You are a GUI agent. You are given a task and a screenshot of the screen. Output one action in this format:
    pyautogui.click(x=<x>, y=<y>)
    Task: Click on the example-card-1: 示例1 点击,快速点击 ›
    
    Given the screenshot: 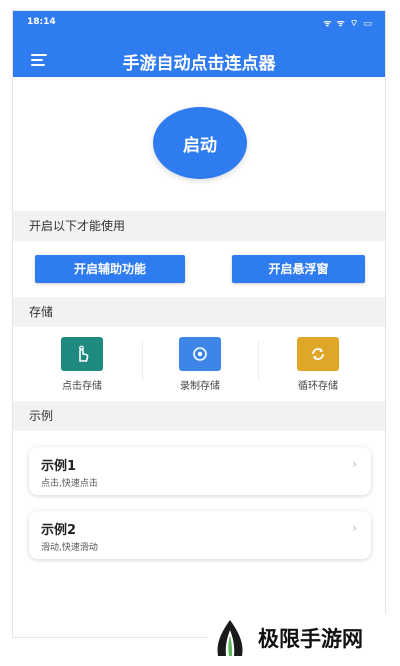 What is the action you would take?
    pyautogui.click(x=200, y=471)
    